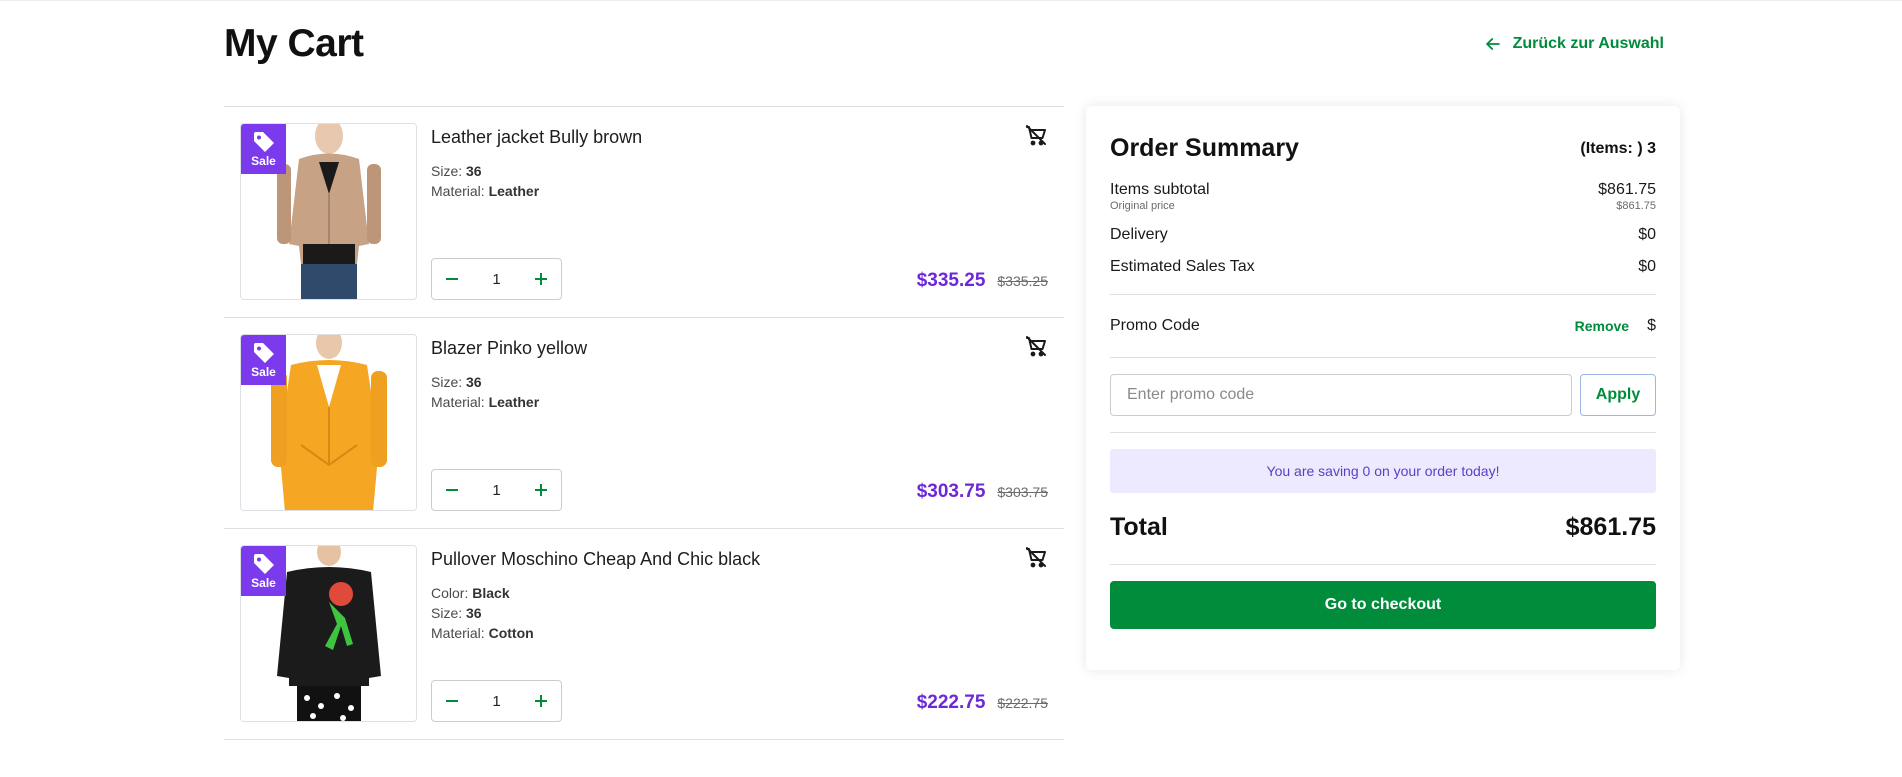  I want to click on original-price-value: $861.75, so click(1636, 206).